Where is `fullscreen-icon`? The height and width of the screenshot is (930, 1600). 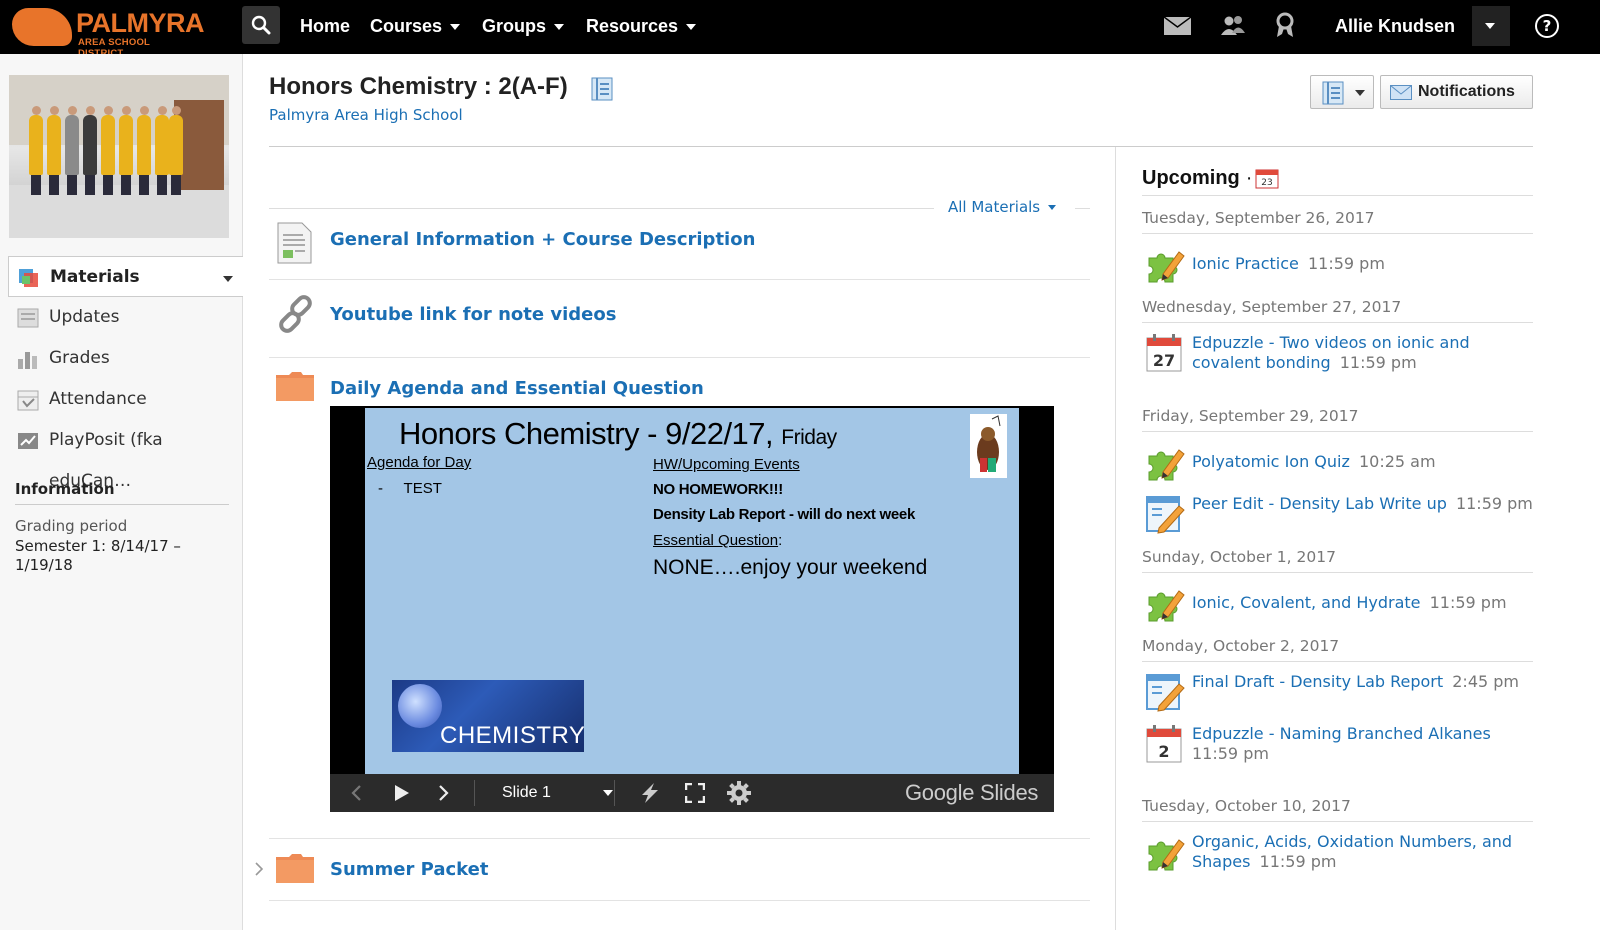 fullscreen-icon is located at coordinates (695, 793).